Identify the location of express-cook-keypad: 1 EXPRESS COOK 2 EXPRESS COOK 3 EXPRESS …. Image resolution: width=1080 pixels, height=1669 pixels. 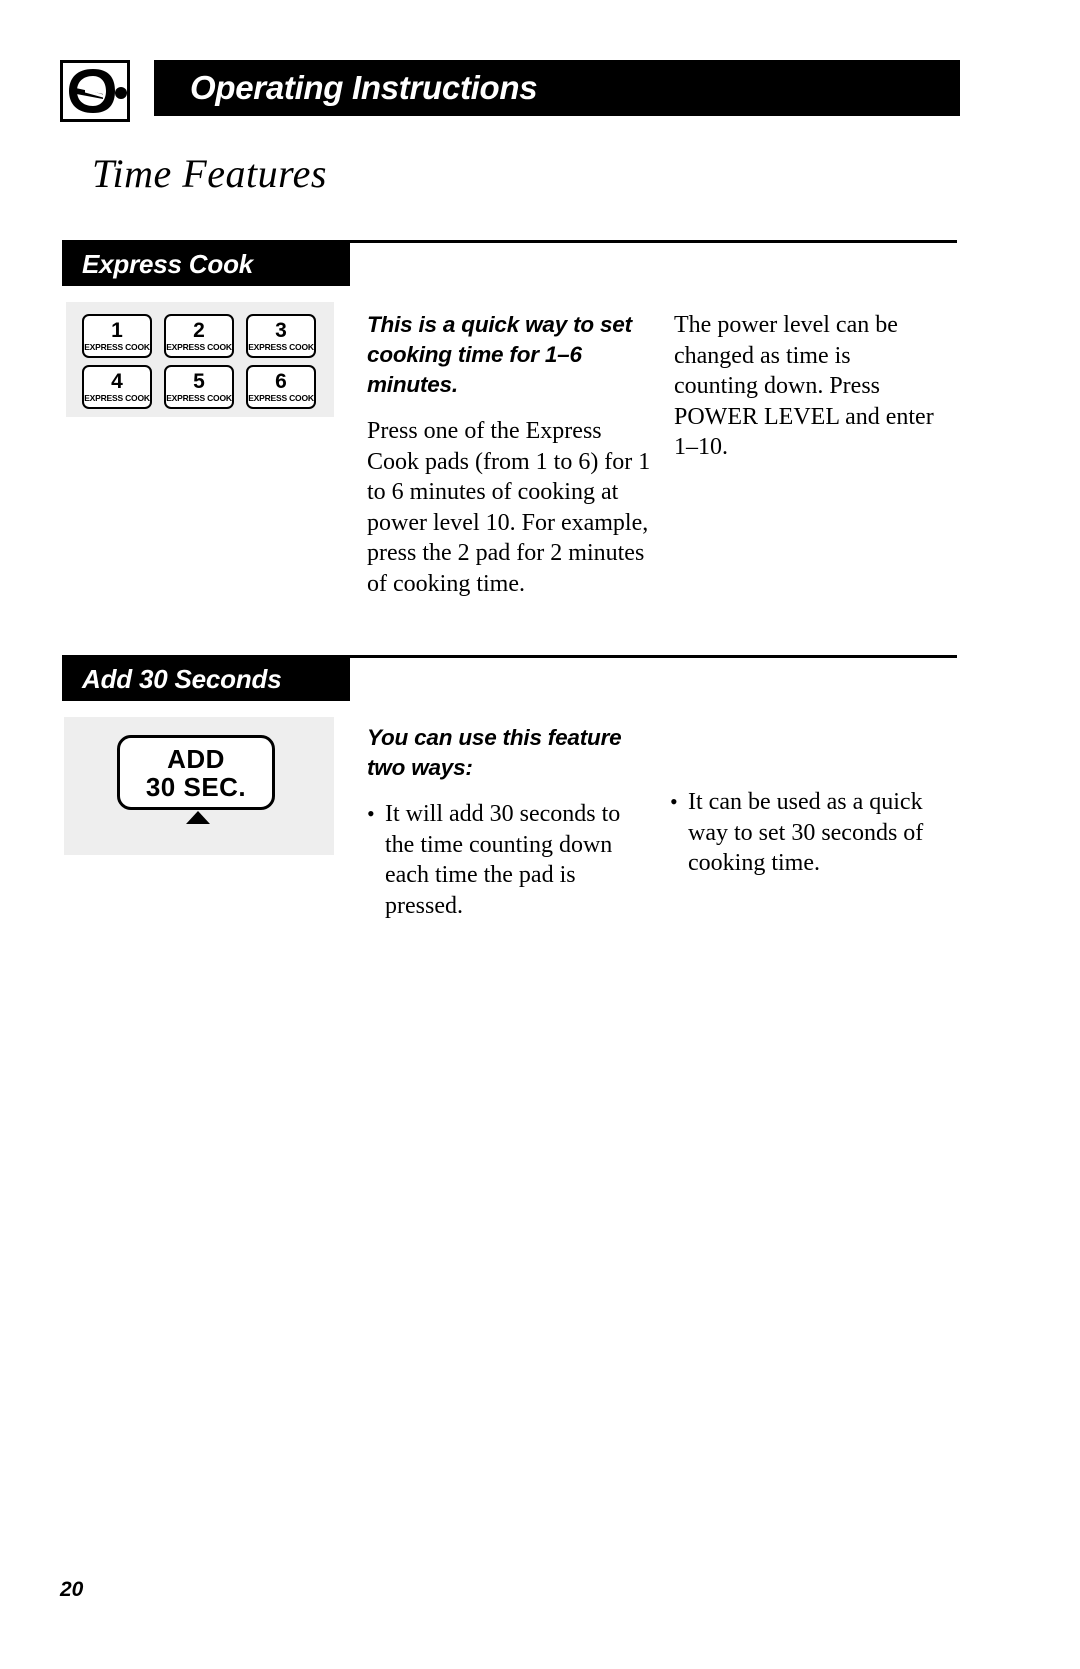
(199, 361).